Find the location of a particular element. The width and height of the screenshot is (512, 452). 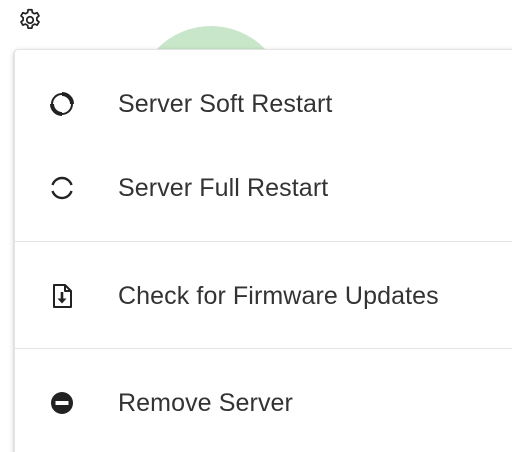

firmware-download-icon is located at coordinates (62, 296).